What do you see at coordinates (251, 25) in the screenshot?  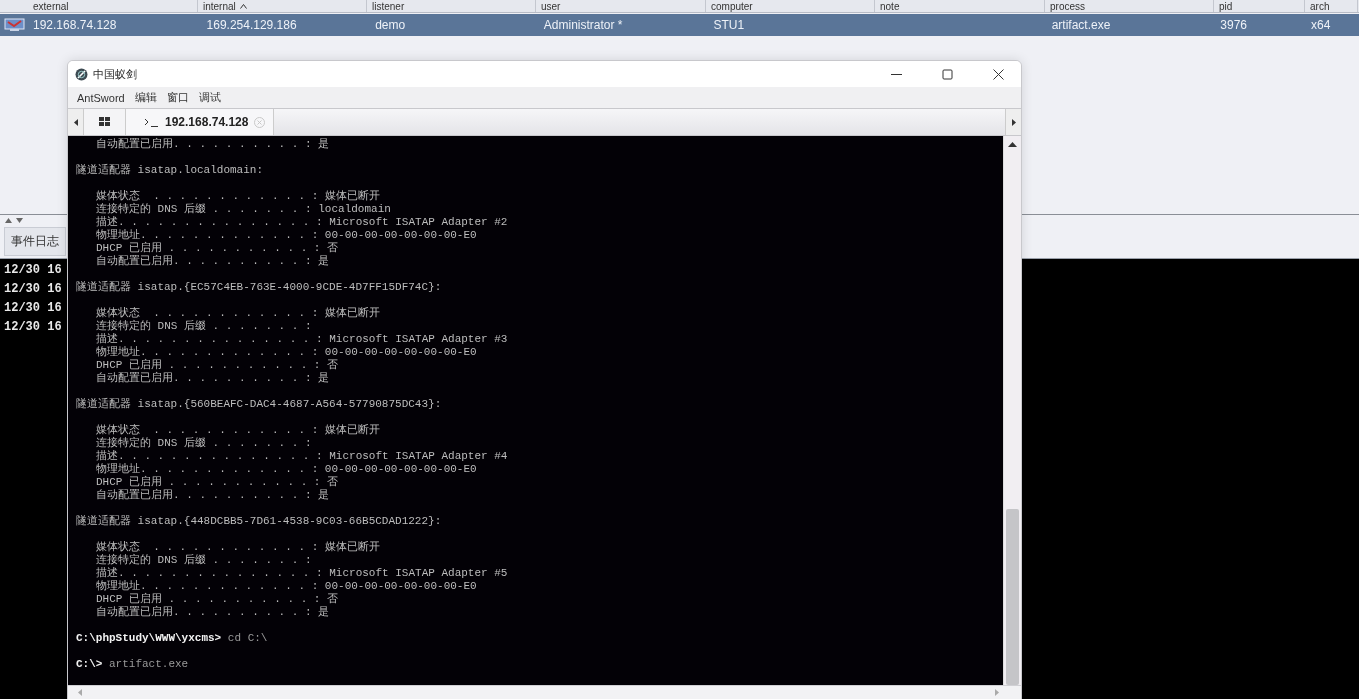 I see `table-cell: 169.254.129.186` at bounding box center [251, 25].